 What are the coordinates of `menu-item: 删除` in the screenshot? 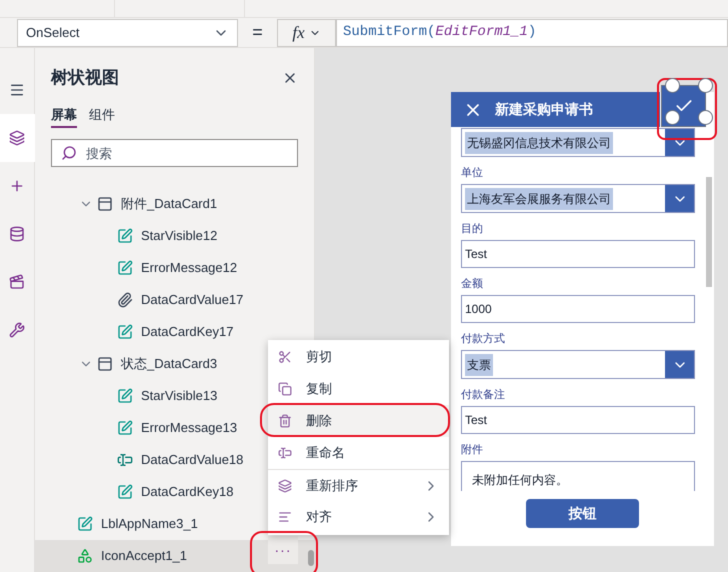 It's located at (358, 421).